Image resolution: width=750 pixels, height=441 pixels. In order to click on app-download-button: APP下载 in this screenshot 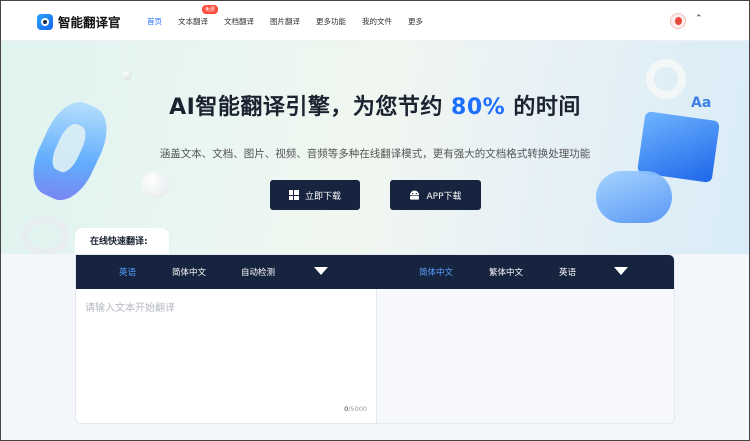, I will do `click(435, 195)`.